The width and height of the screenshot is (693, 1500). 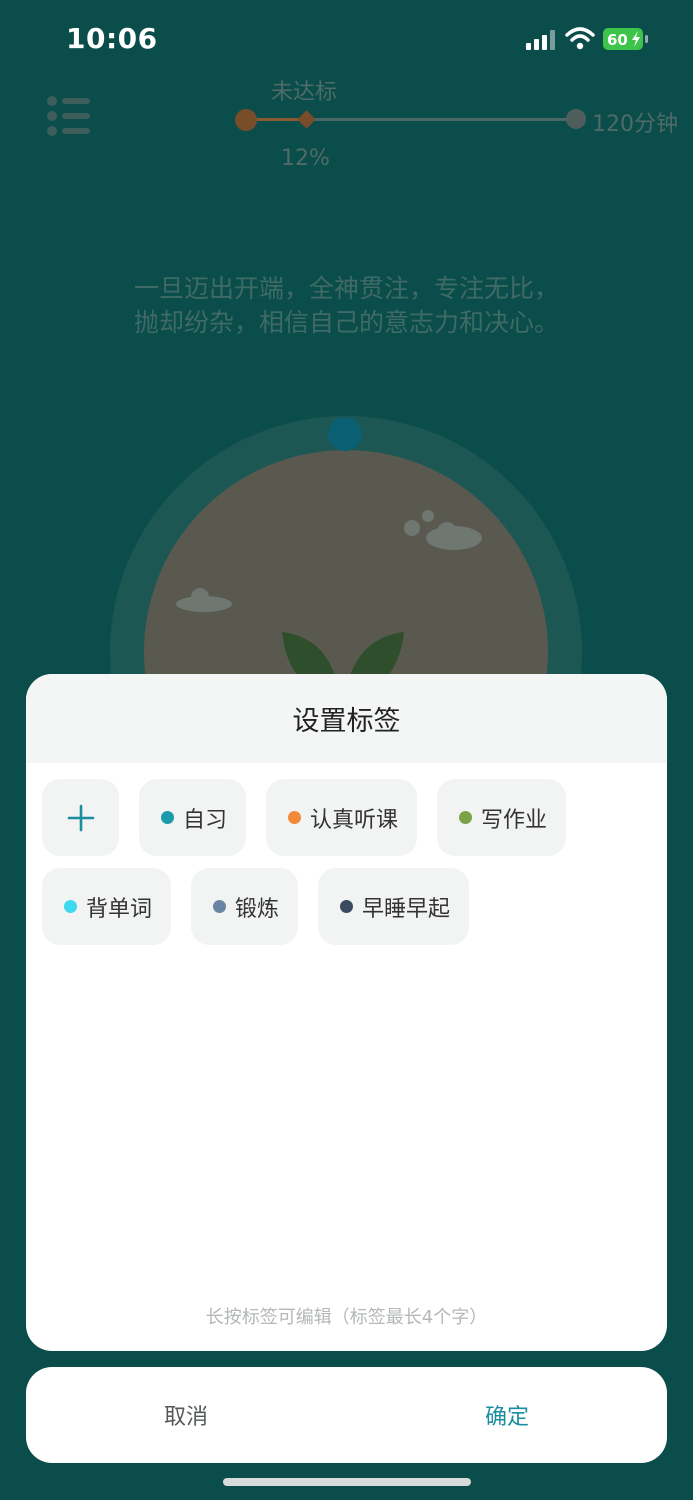 I want to click on tag-item: 自习, so click(x=193, y=817).